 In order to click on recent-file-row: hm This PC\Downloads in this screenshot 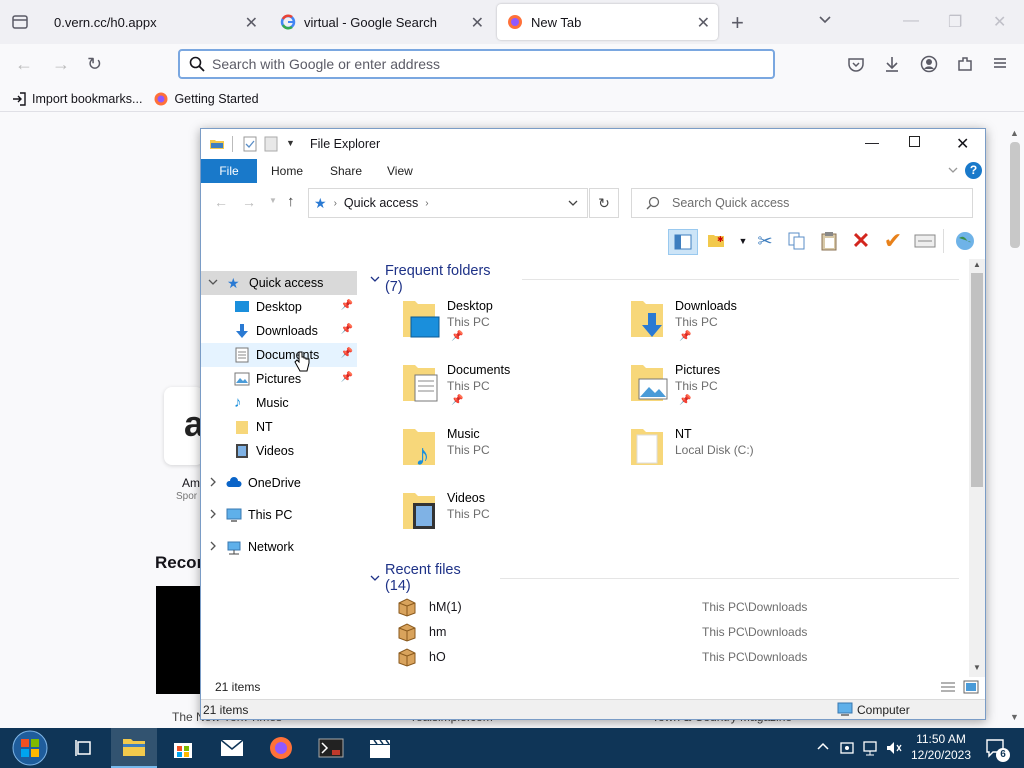, I will do `click(682, 632)`.